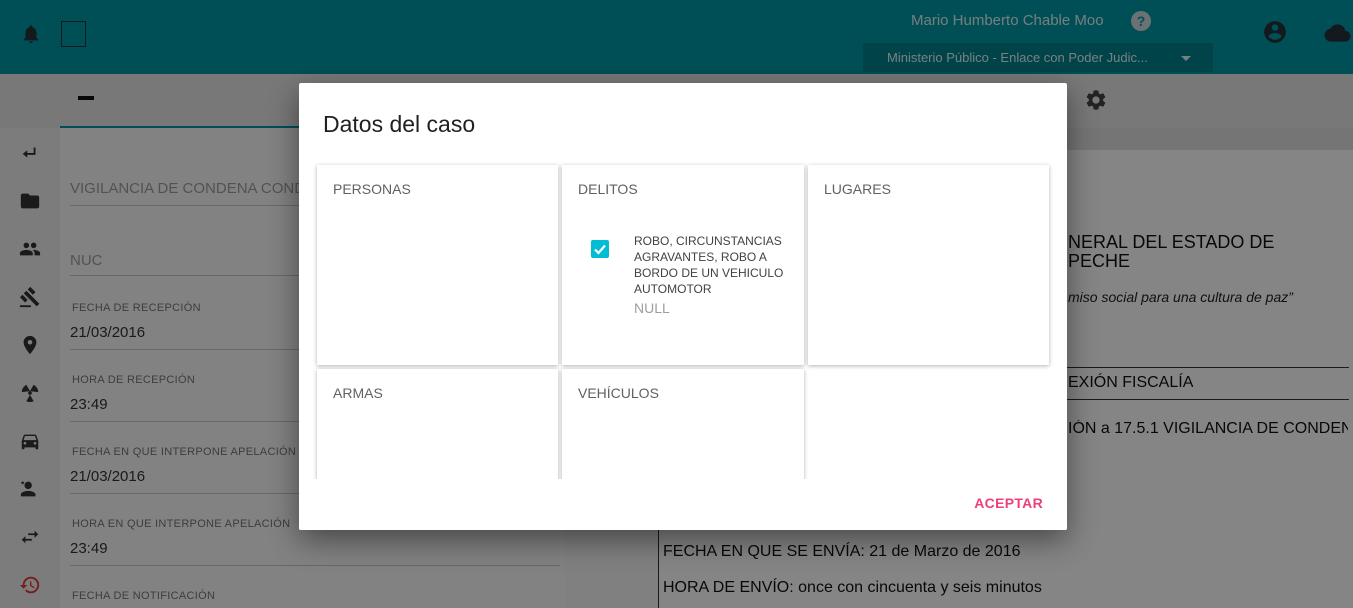 This screenshot has width=1353, height=608. What do you see at coordinates (928, 265) in the screenshot?
I see `card-lugares: LUGARES` at bounding box center [928, 265].